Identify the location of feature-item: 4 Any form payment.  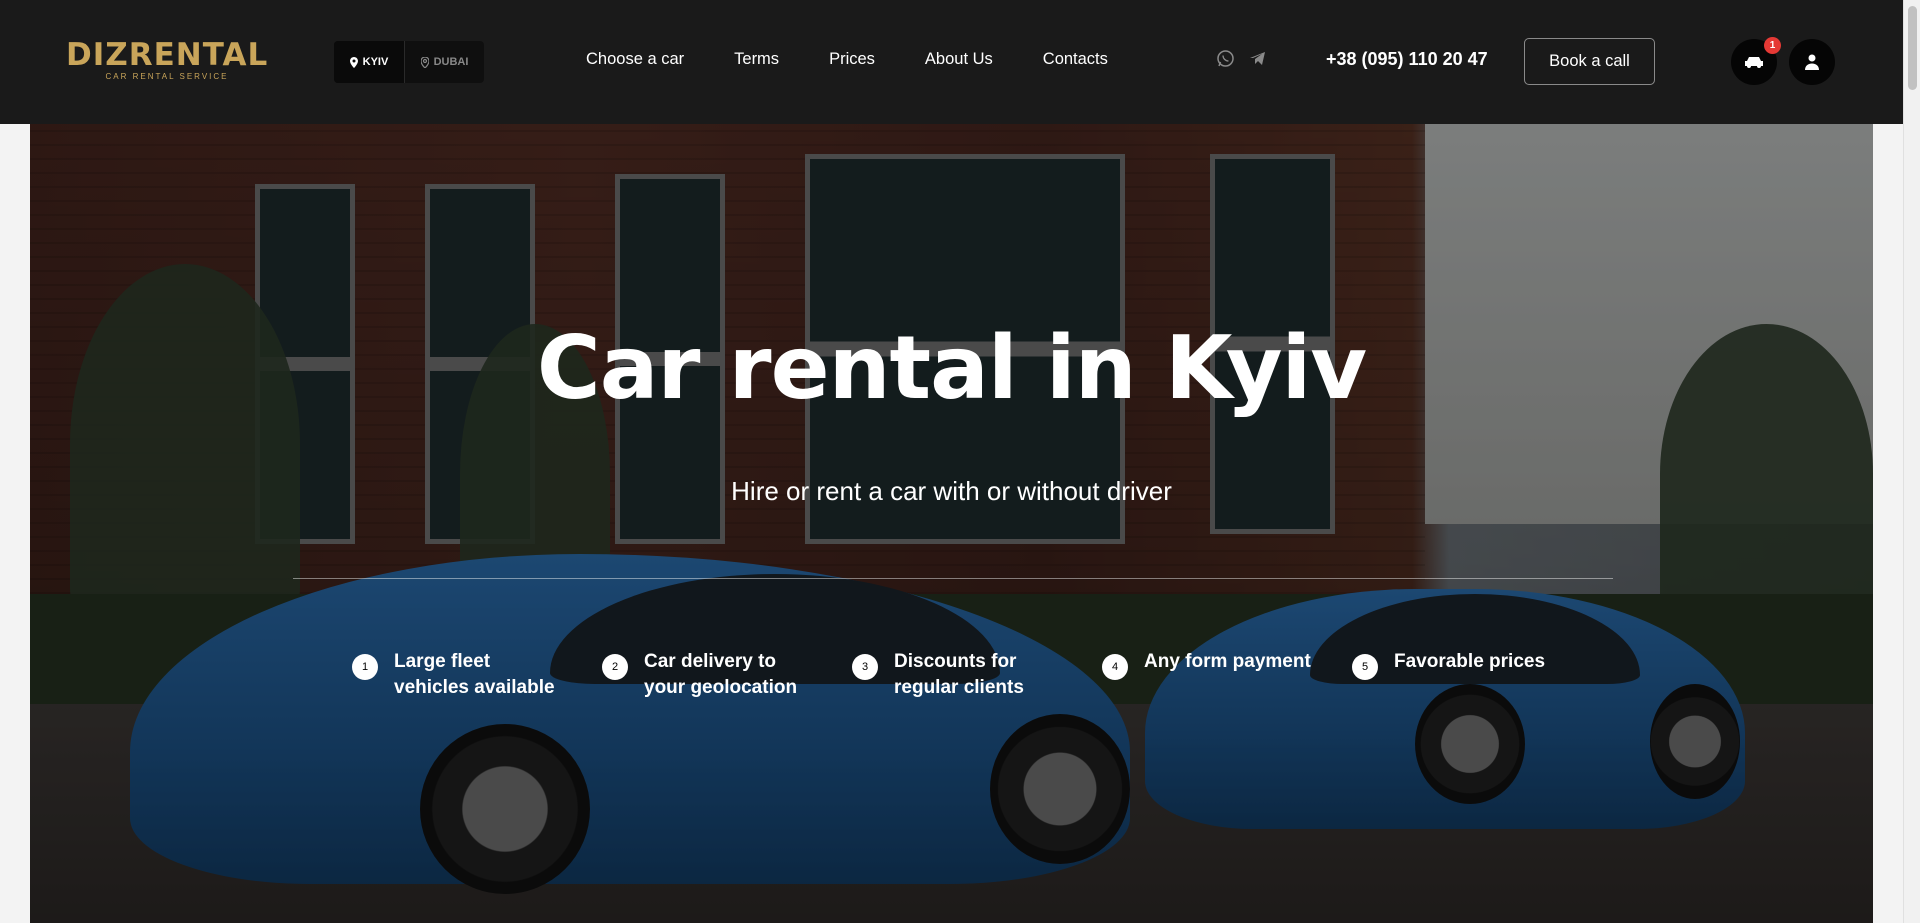
(1227, 675).